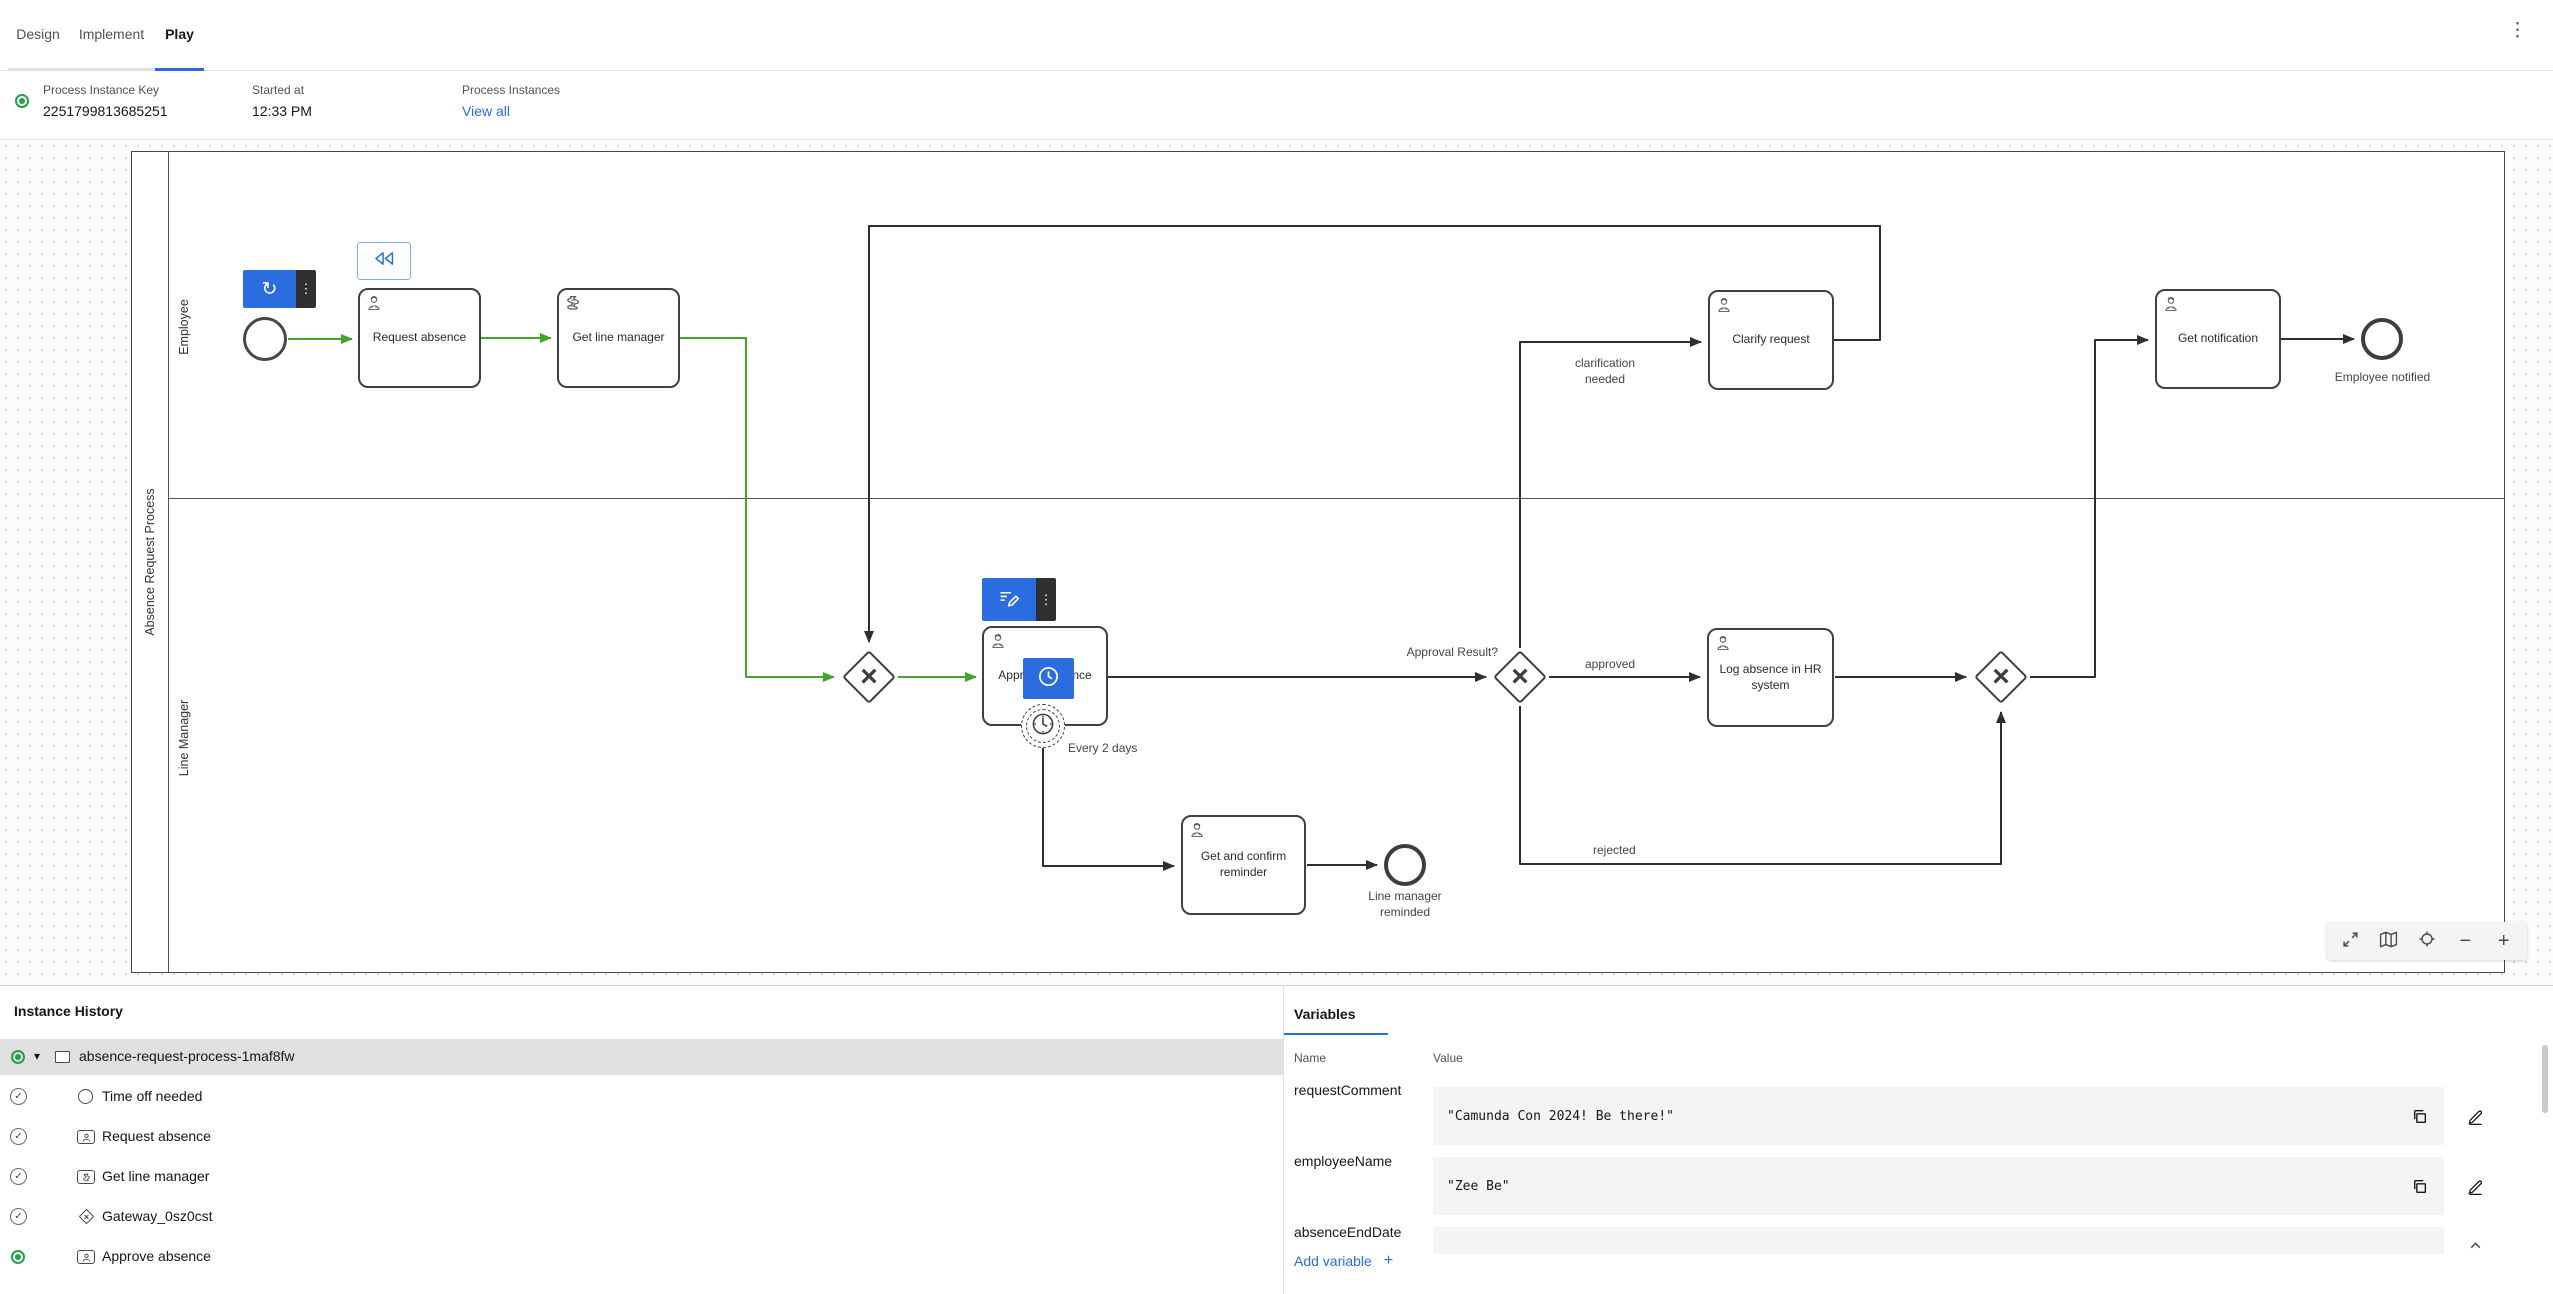  Describe the element at coordinates (1276, 35) in the screenshot. I see `app-header: Design Implement Play ⋮` at that location.